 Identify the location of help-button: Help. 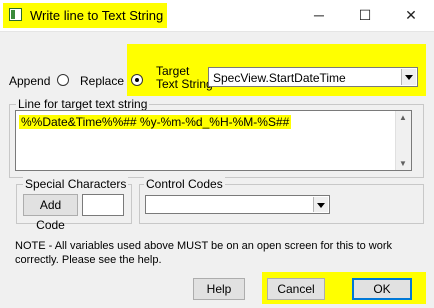
(219, 289).